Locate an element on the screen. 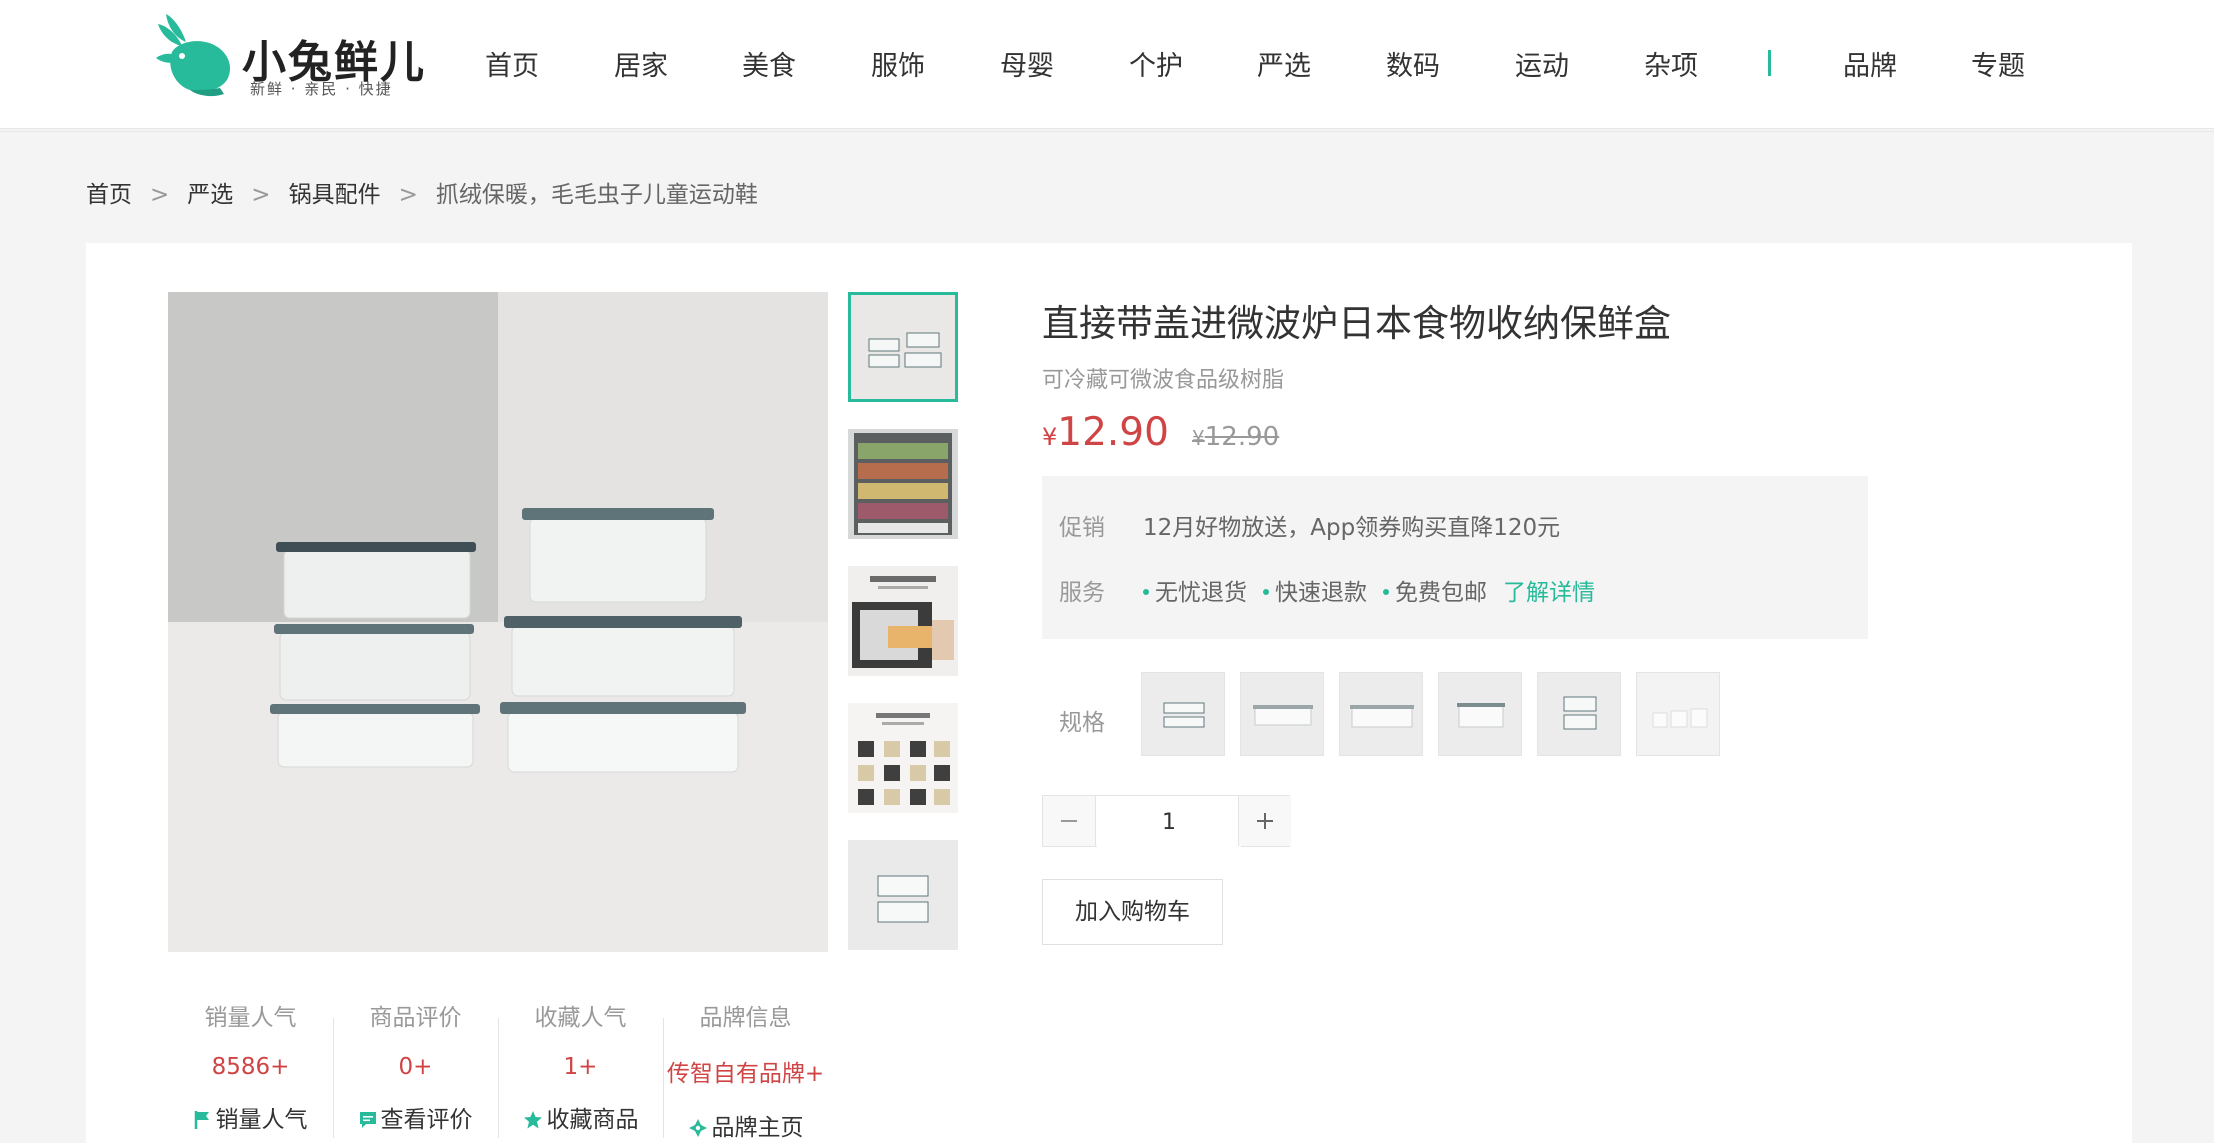 Image resolution: width=2214 pixels, height=1143 pixels. stat-label: 商品评价 is located at coordinates (415, 1018).